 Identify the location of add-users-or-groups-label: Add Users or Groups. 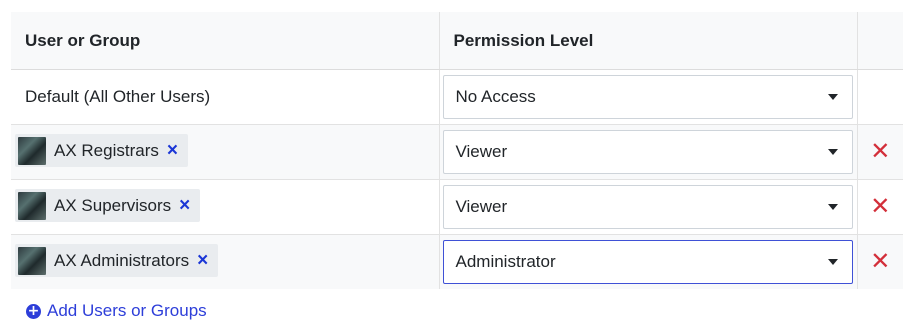
(127, 310).